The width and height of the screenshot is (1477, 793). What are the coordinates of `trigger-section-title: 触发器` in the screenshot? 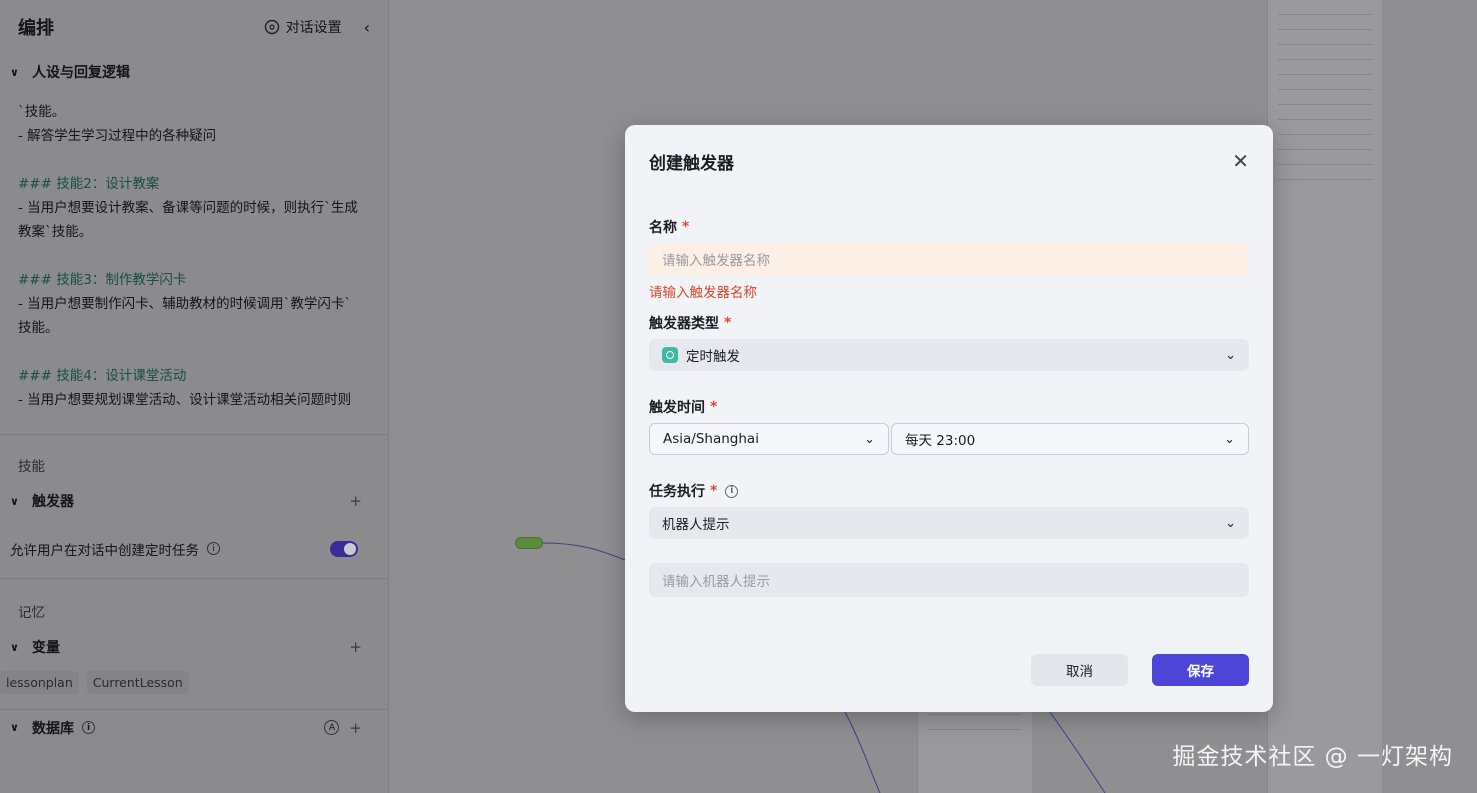 It's located at (53, 502).